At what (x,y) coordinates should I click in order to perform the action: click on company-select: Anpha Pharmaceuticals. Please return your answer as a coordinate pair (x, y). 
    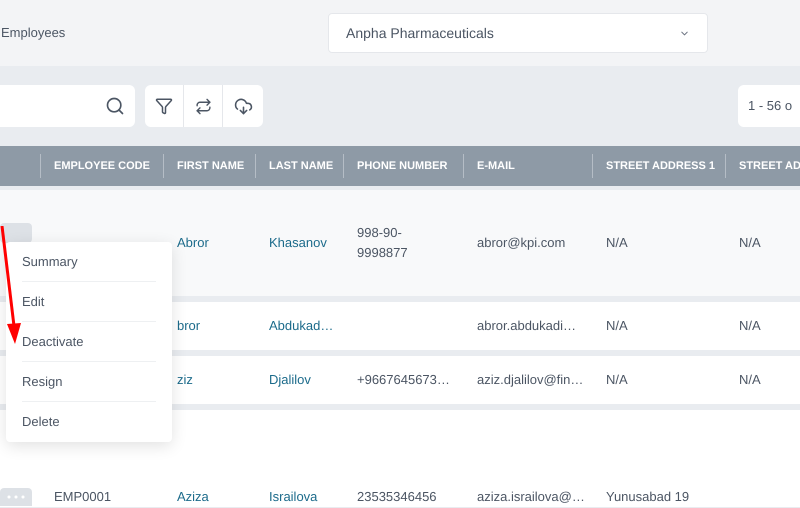
    Looking at the image, I should click on (518, 33).